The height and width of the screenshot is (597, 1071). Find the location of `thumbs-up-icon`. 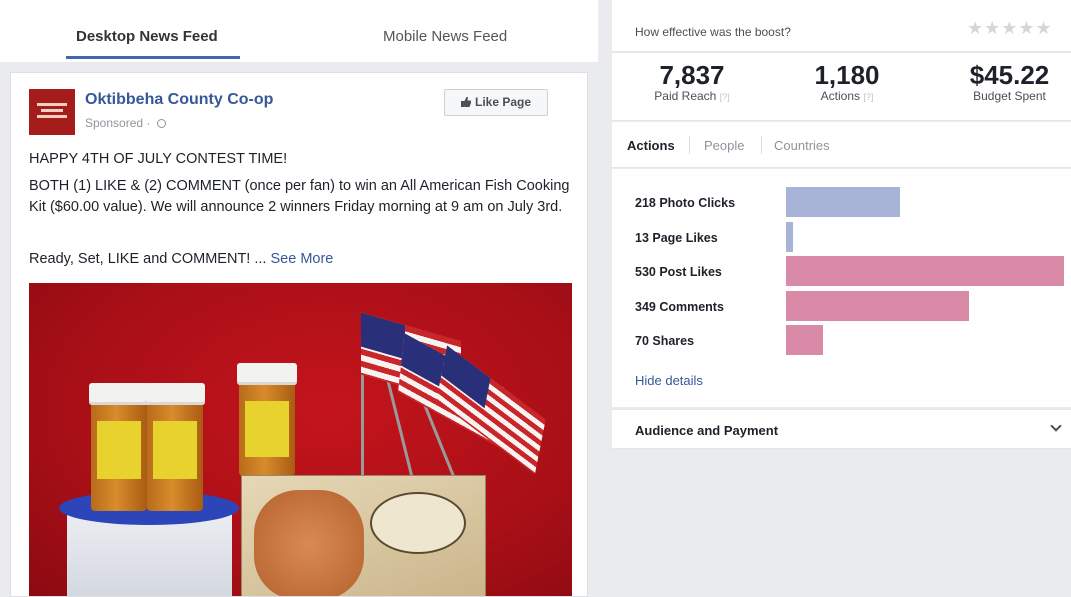

thumbs-up-icon is located at coordinates (465, 102).